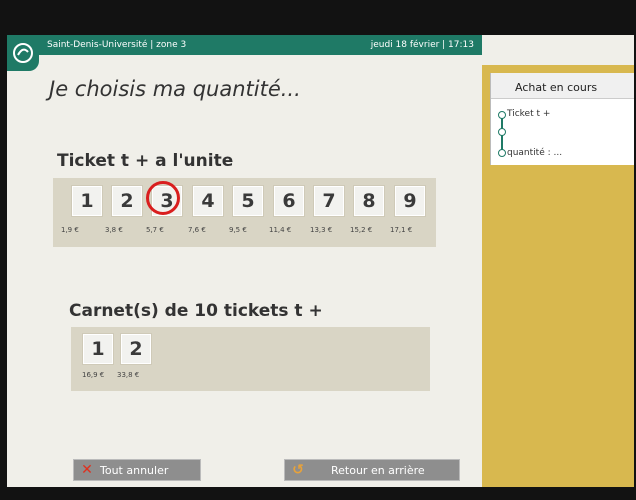 This screenshot has width=636, height=500. What do you see at coordinates (136, 349) in the screenshot?
I see `carnet-qty-2-button: 2` at bounding box center [136, 349].